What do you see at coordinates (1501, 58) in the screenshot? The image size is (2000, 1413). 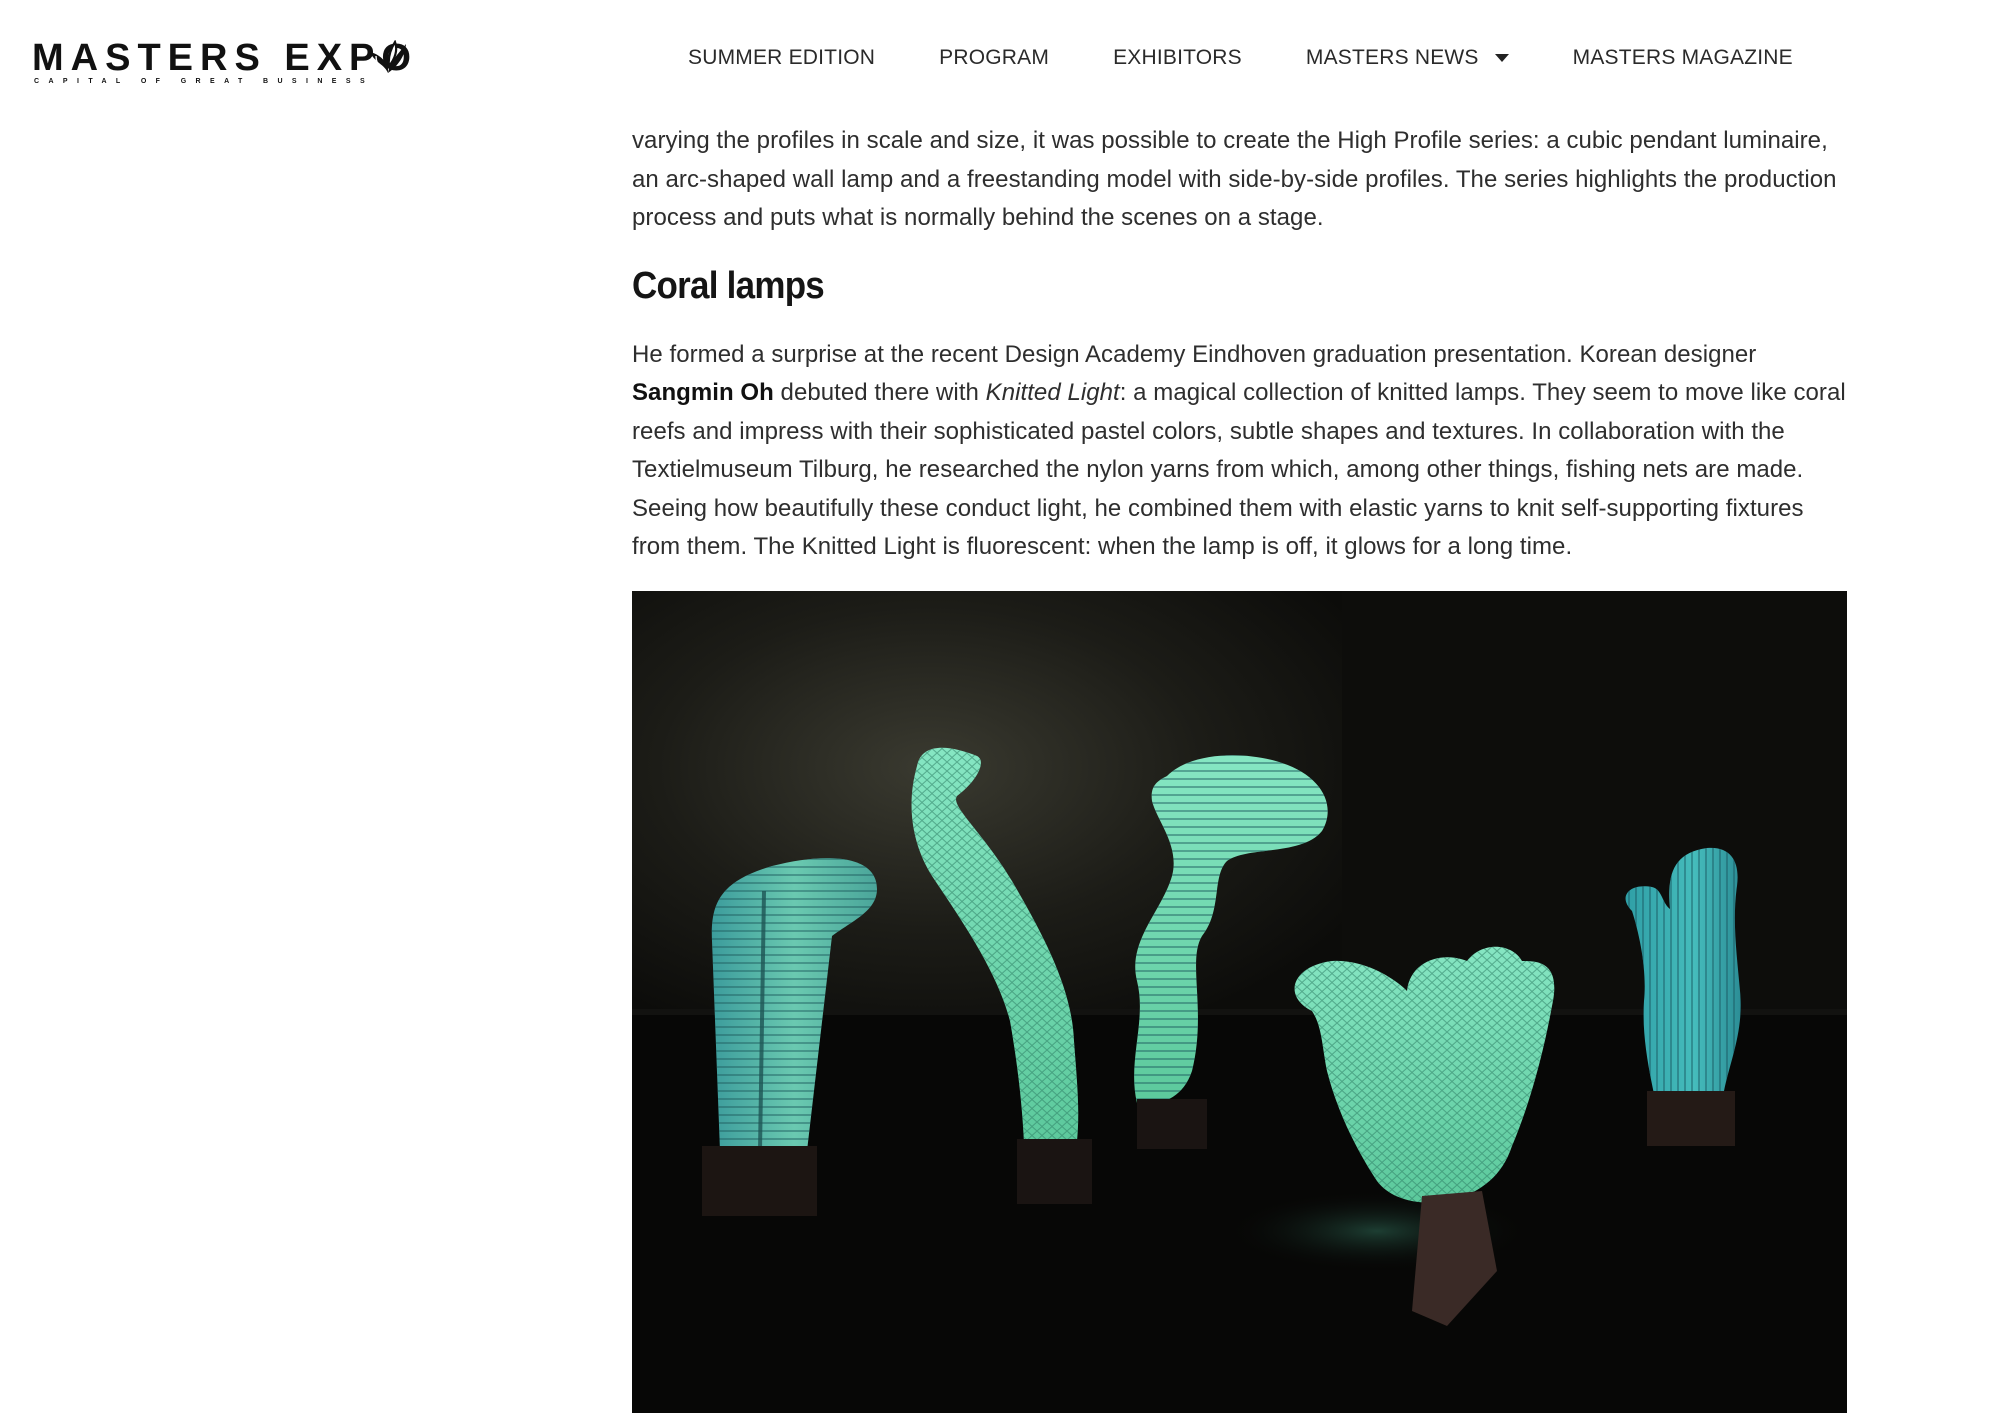 I see `caret-down-icon` at bounding box center [1501, 58].